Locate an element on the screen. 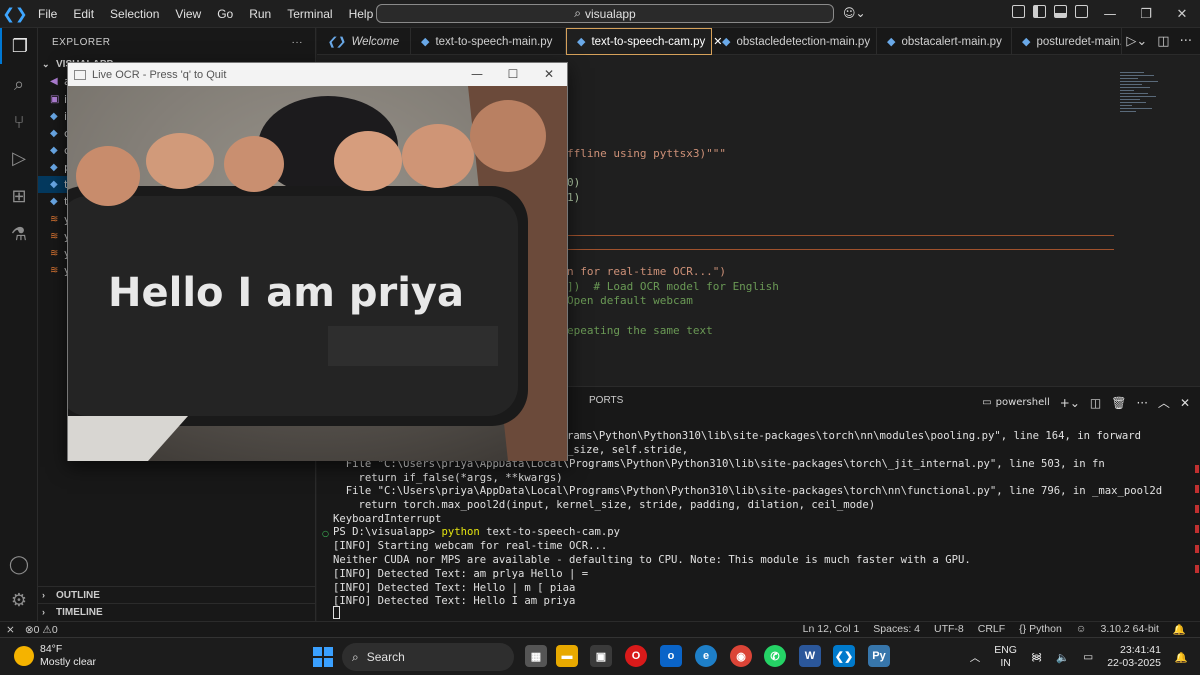  microsoft-store-icon: ▣ is located at coordinates (601, 656).